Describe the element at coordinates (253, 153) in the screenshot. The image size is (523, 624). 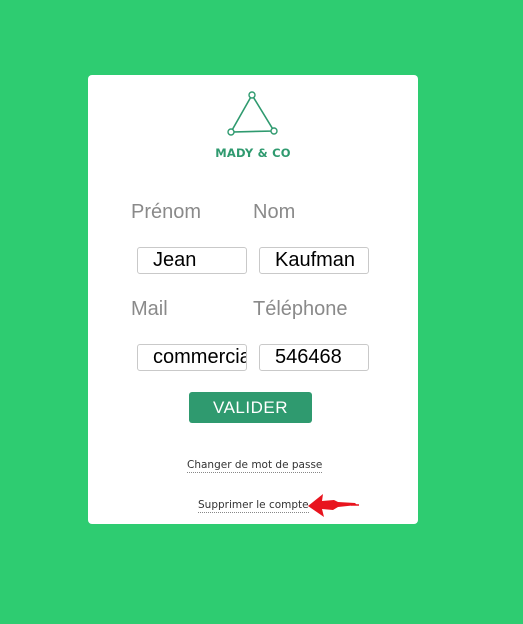
I see `brand-name: MADY & CO` at that location.